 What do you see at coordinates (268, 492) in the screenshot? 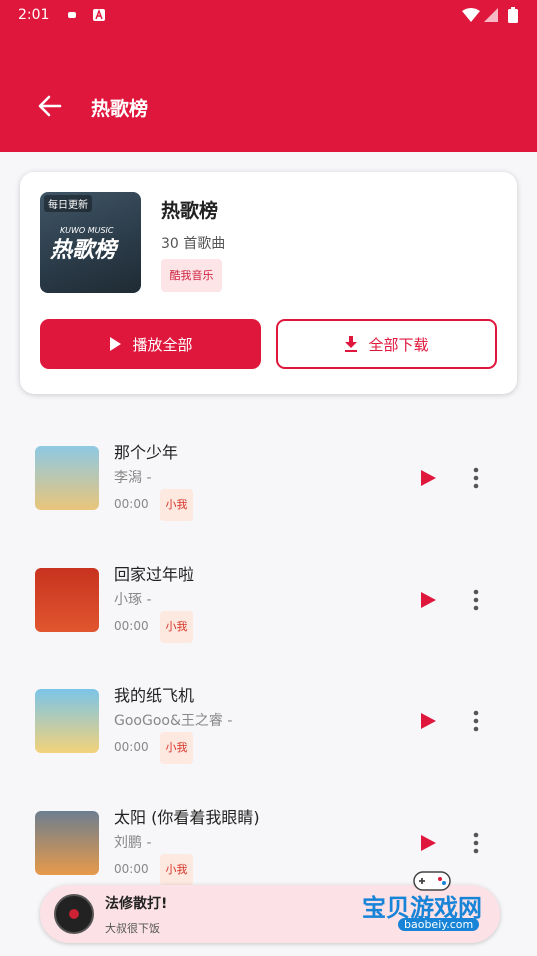
I see `song-row: 那个少年李潟 - 00:00 小我` at bounding box center [268, 492].